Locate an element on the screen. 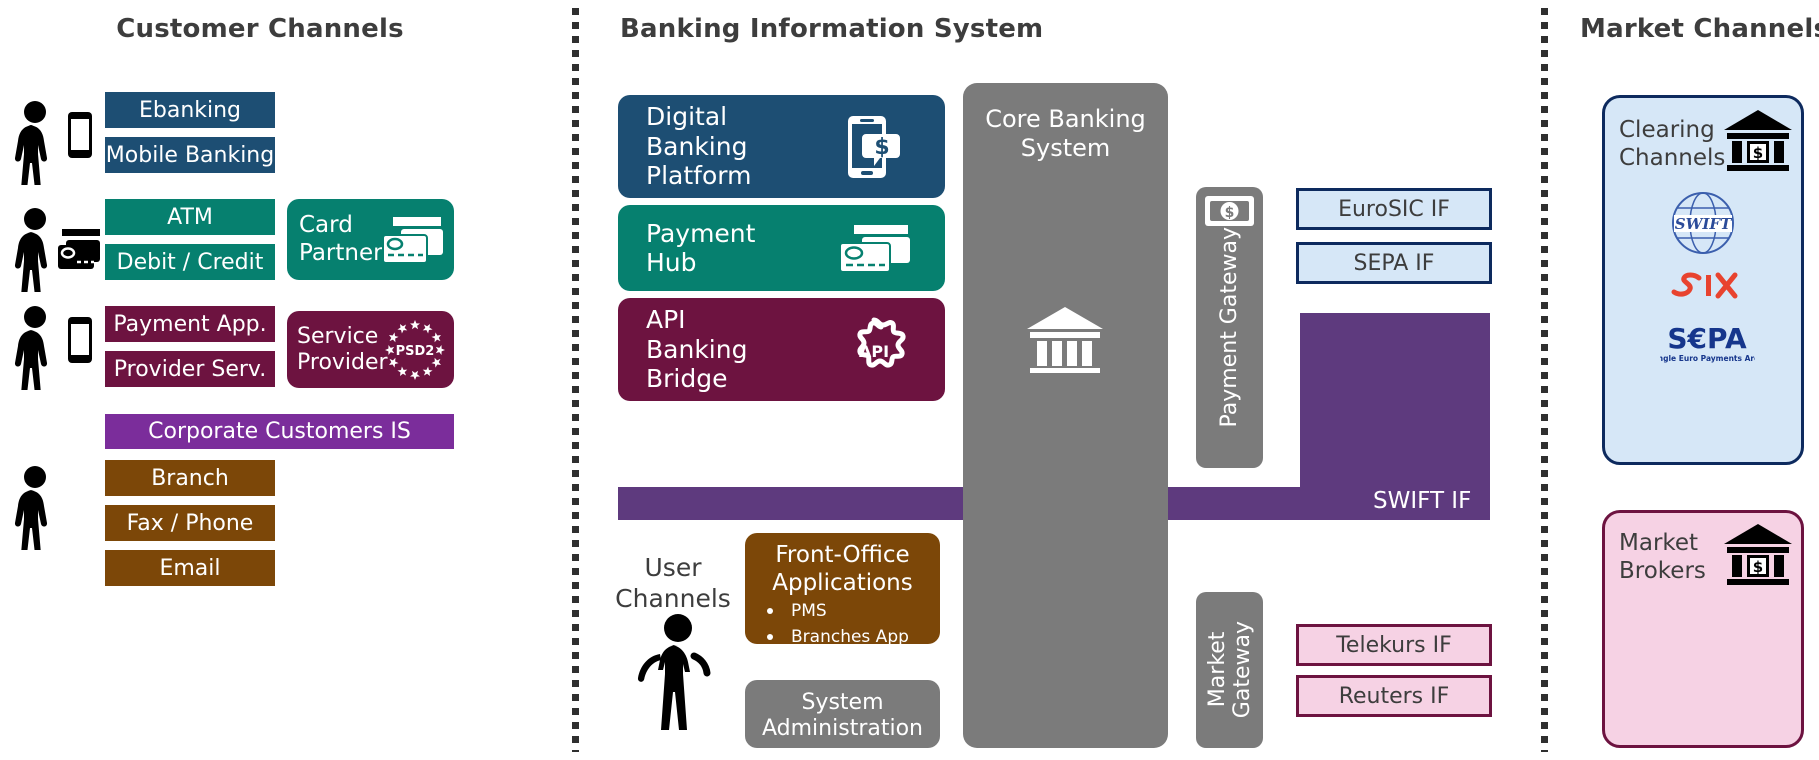 Image resolution: width=1819 pixels, height=760 pixels. channel-bar-atm: ATM is located at coordinates (190, 217).